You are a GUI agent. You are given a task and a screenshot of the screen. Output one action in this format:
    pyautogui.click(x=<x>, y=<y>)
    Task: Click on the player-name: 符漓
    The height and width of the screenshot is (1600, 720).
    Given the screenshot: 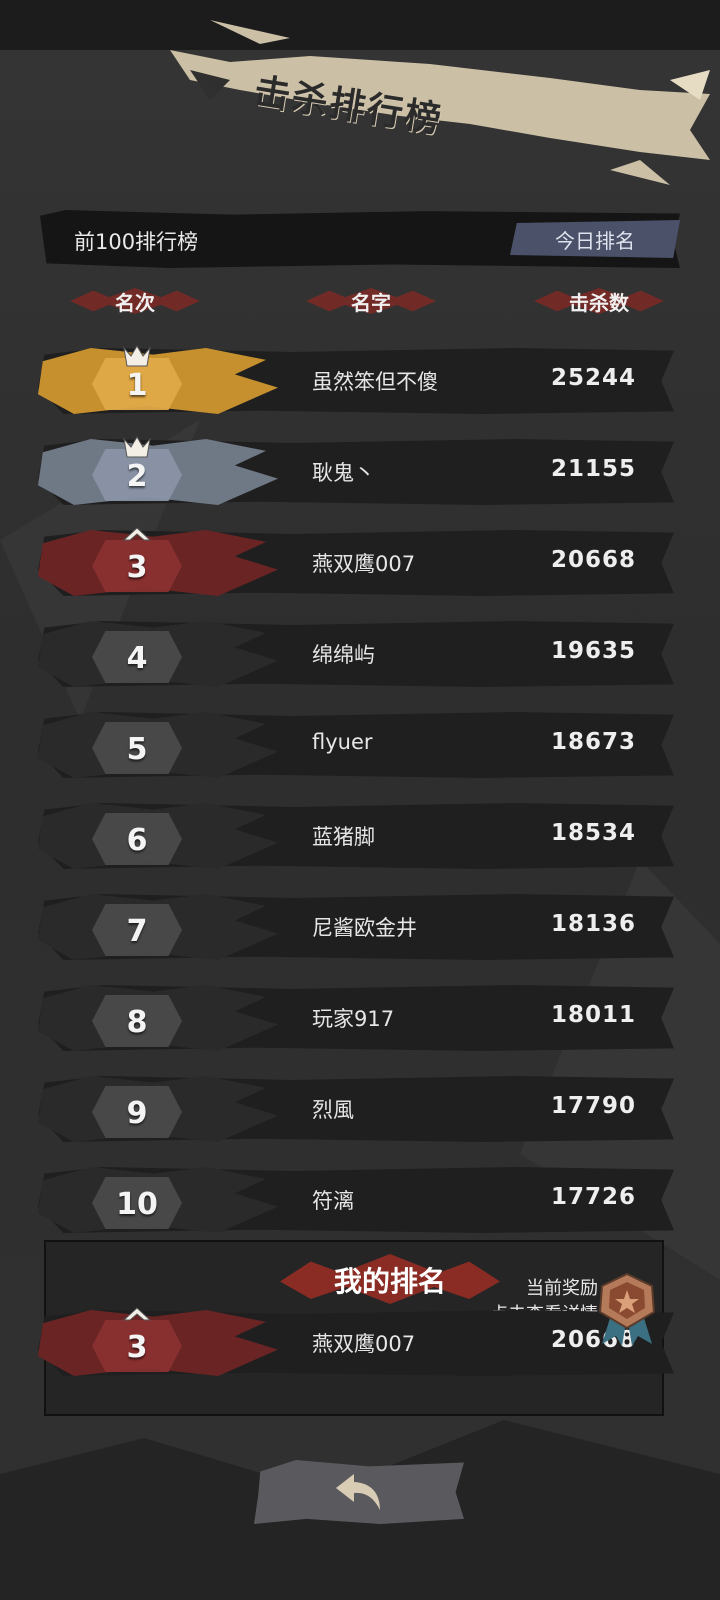 What is the action you would take?
    pyautogui.click(x=333, y=1201)
    